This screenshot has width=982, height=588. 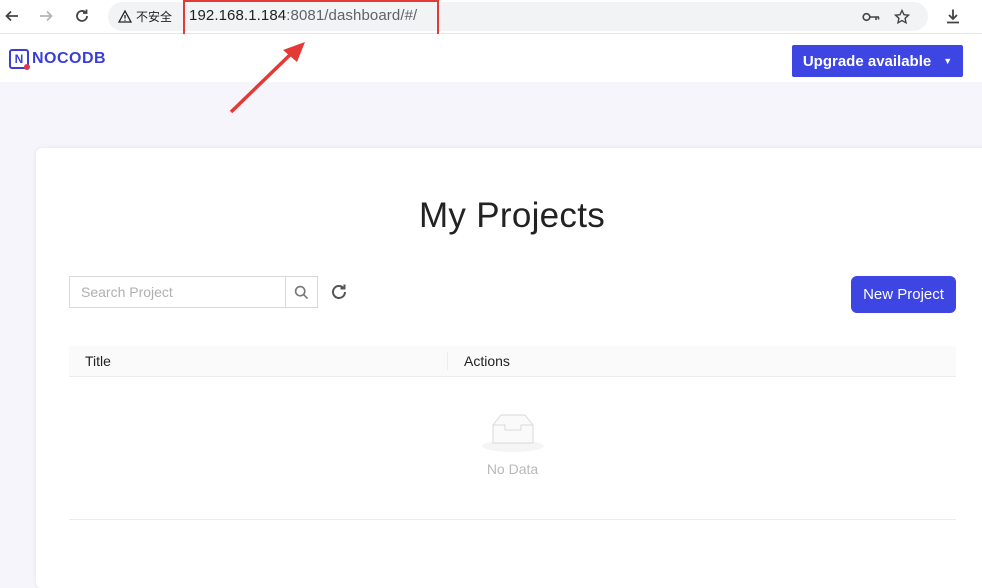 I want to click on browser-toolbar: 不安全 192.168.1.184:8081/dashboard/#/, so click(x=491, y=17).